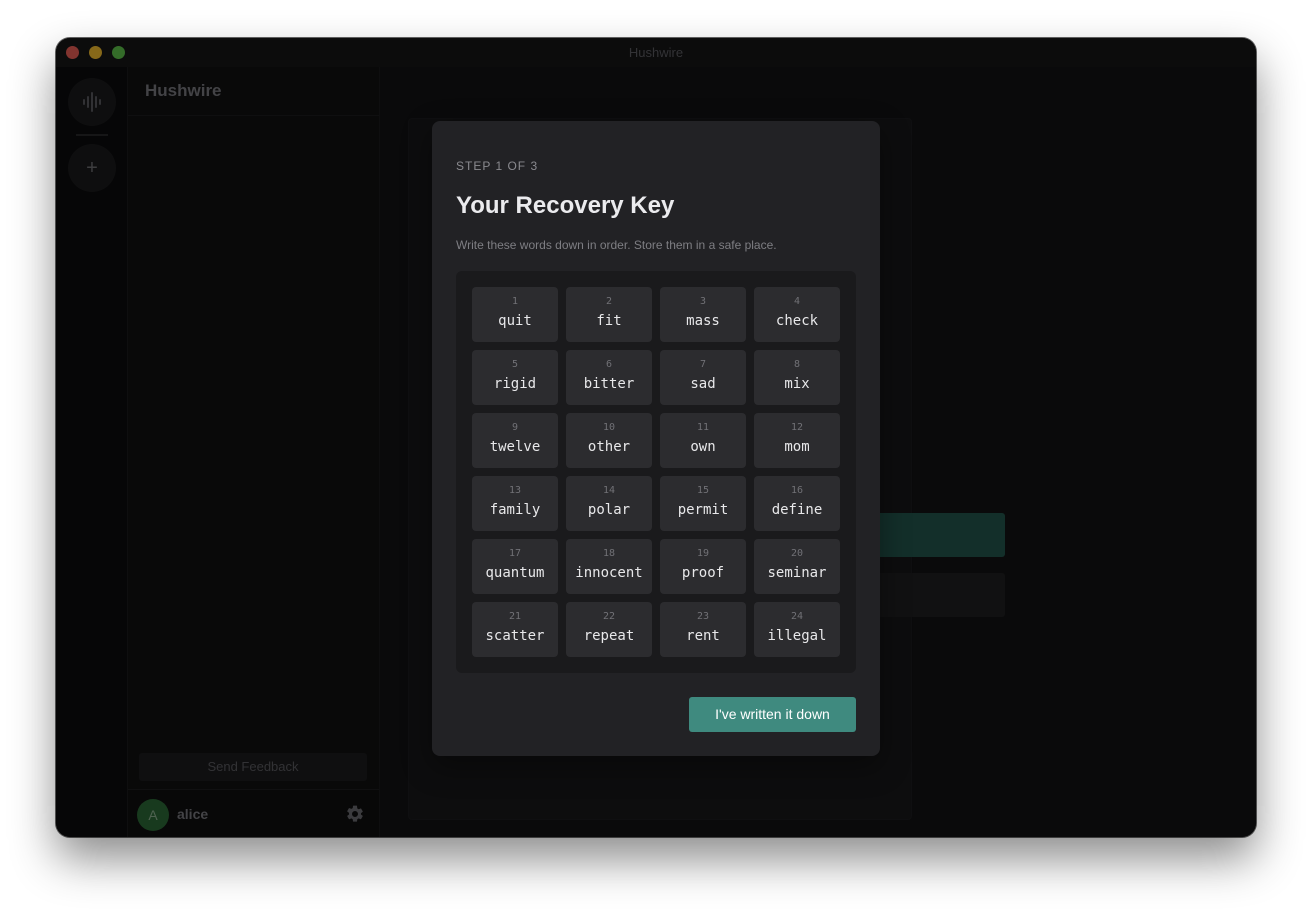 Image resolution: width=1312 pixels, height=912 pixels. What do you see at coordinates (703, 321) in the screenshot?
I see `recovery-word: mass` at bounding box center [703, 321].